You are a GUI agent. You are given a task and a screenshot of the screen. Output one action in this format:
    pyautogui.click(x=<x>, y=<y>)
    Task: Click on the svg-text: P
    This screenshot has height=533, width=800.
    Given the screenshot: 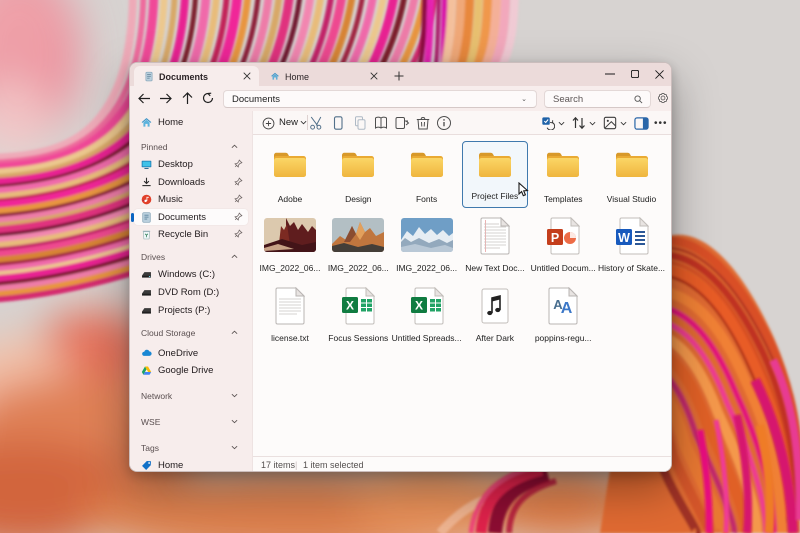 What is the action you would take?
    pyautogui.click(x=555, y=238)
    